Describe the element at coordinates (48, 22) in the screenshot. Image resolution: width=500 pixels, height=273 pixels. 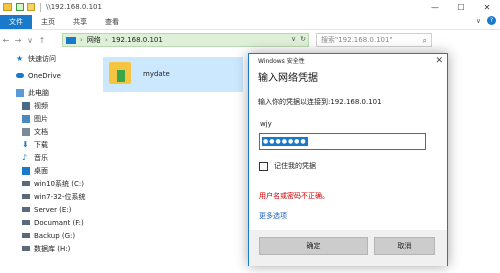
I see `tab-home: 主页` at that location.